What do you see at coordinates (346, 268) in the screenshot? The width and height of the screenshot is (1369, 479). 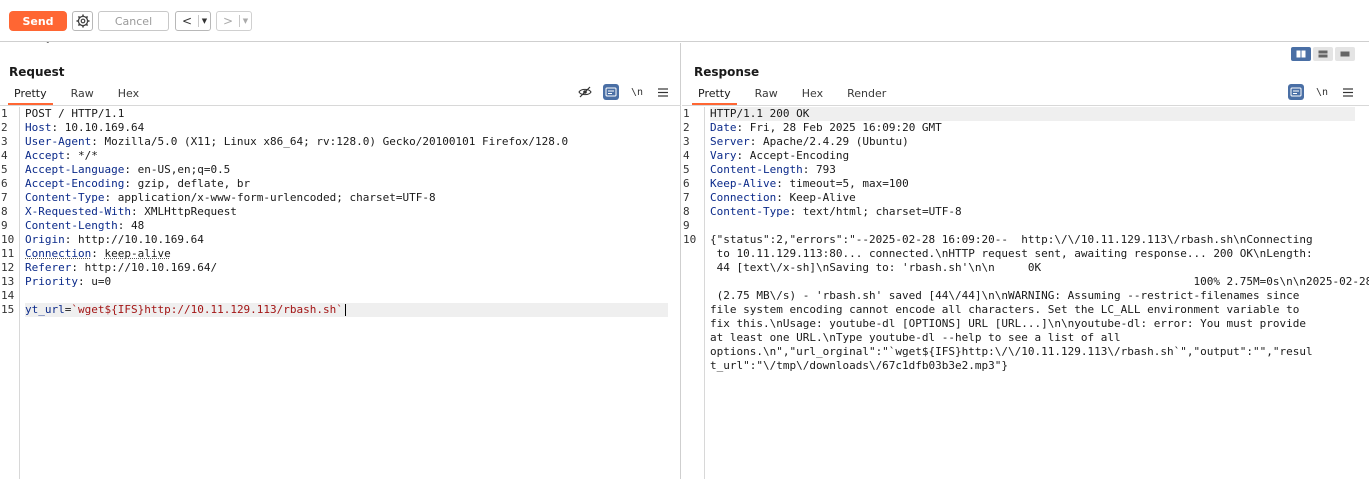 I see `header-line: Referer: http://10.10.169.64/` at bounding box center [346, 268].